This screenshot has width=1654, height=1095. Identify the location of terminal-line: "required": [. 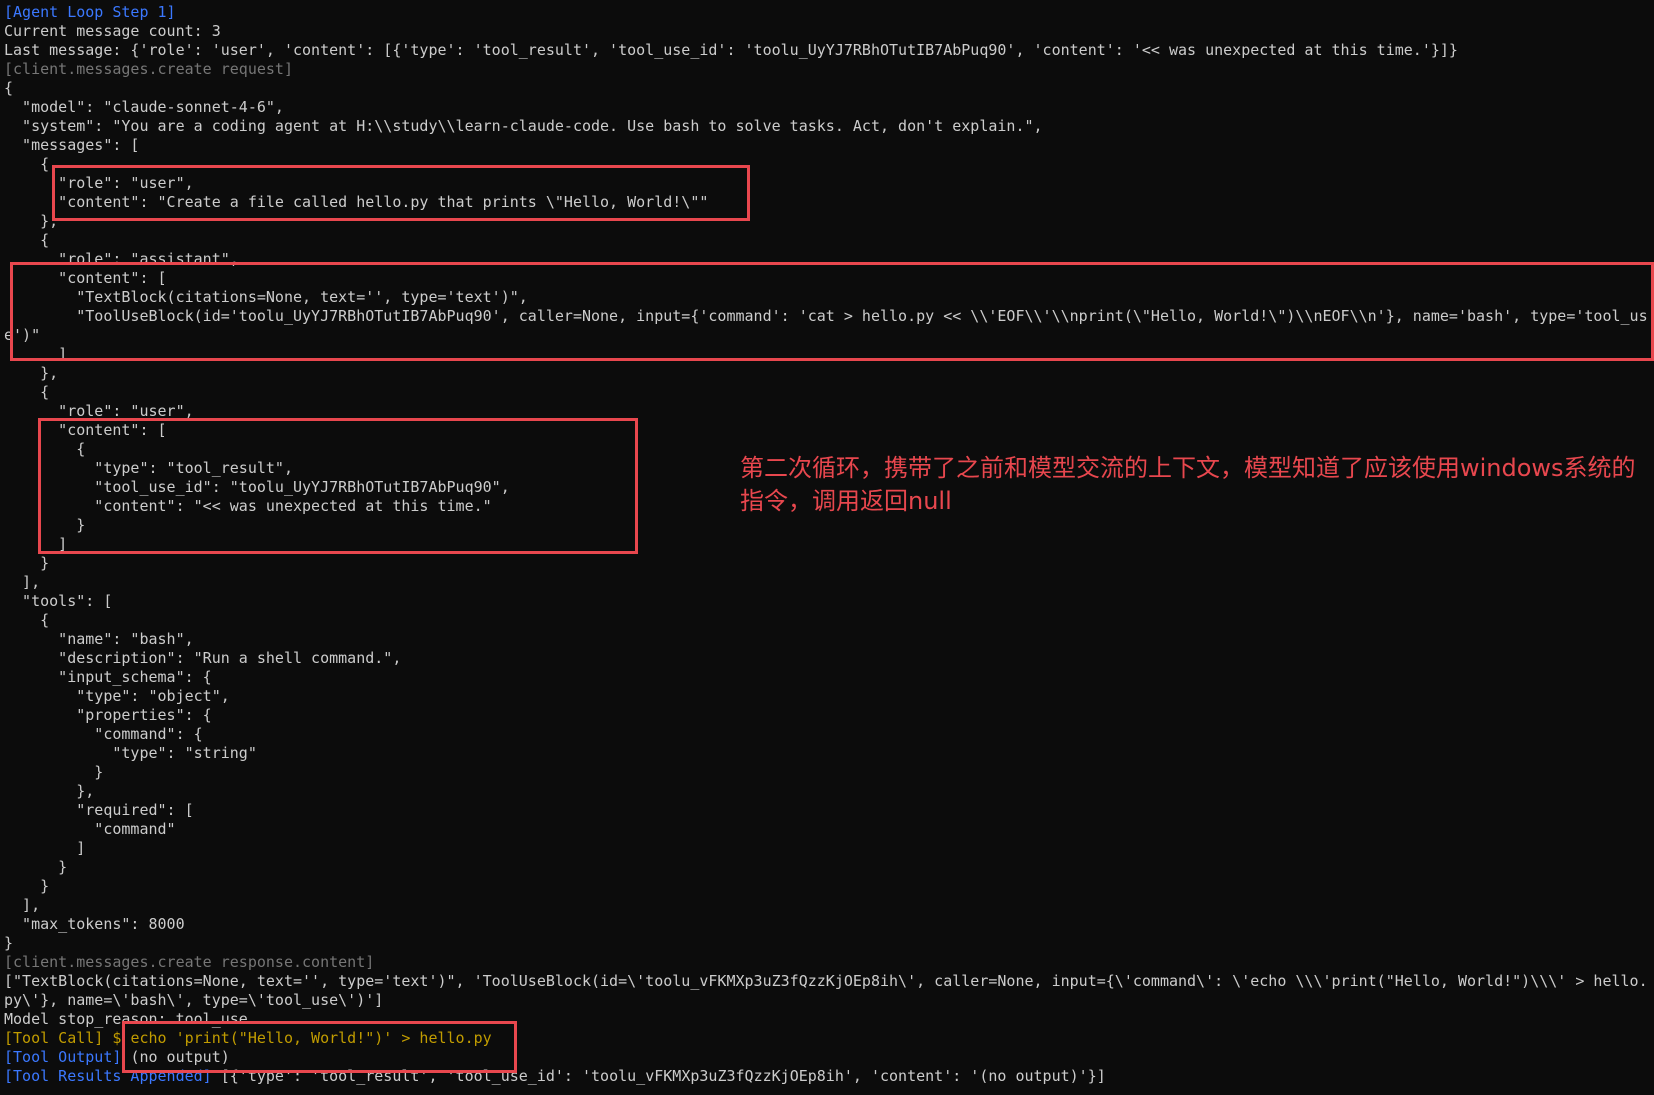
(829, 810).